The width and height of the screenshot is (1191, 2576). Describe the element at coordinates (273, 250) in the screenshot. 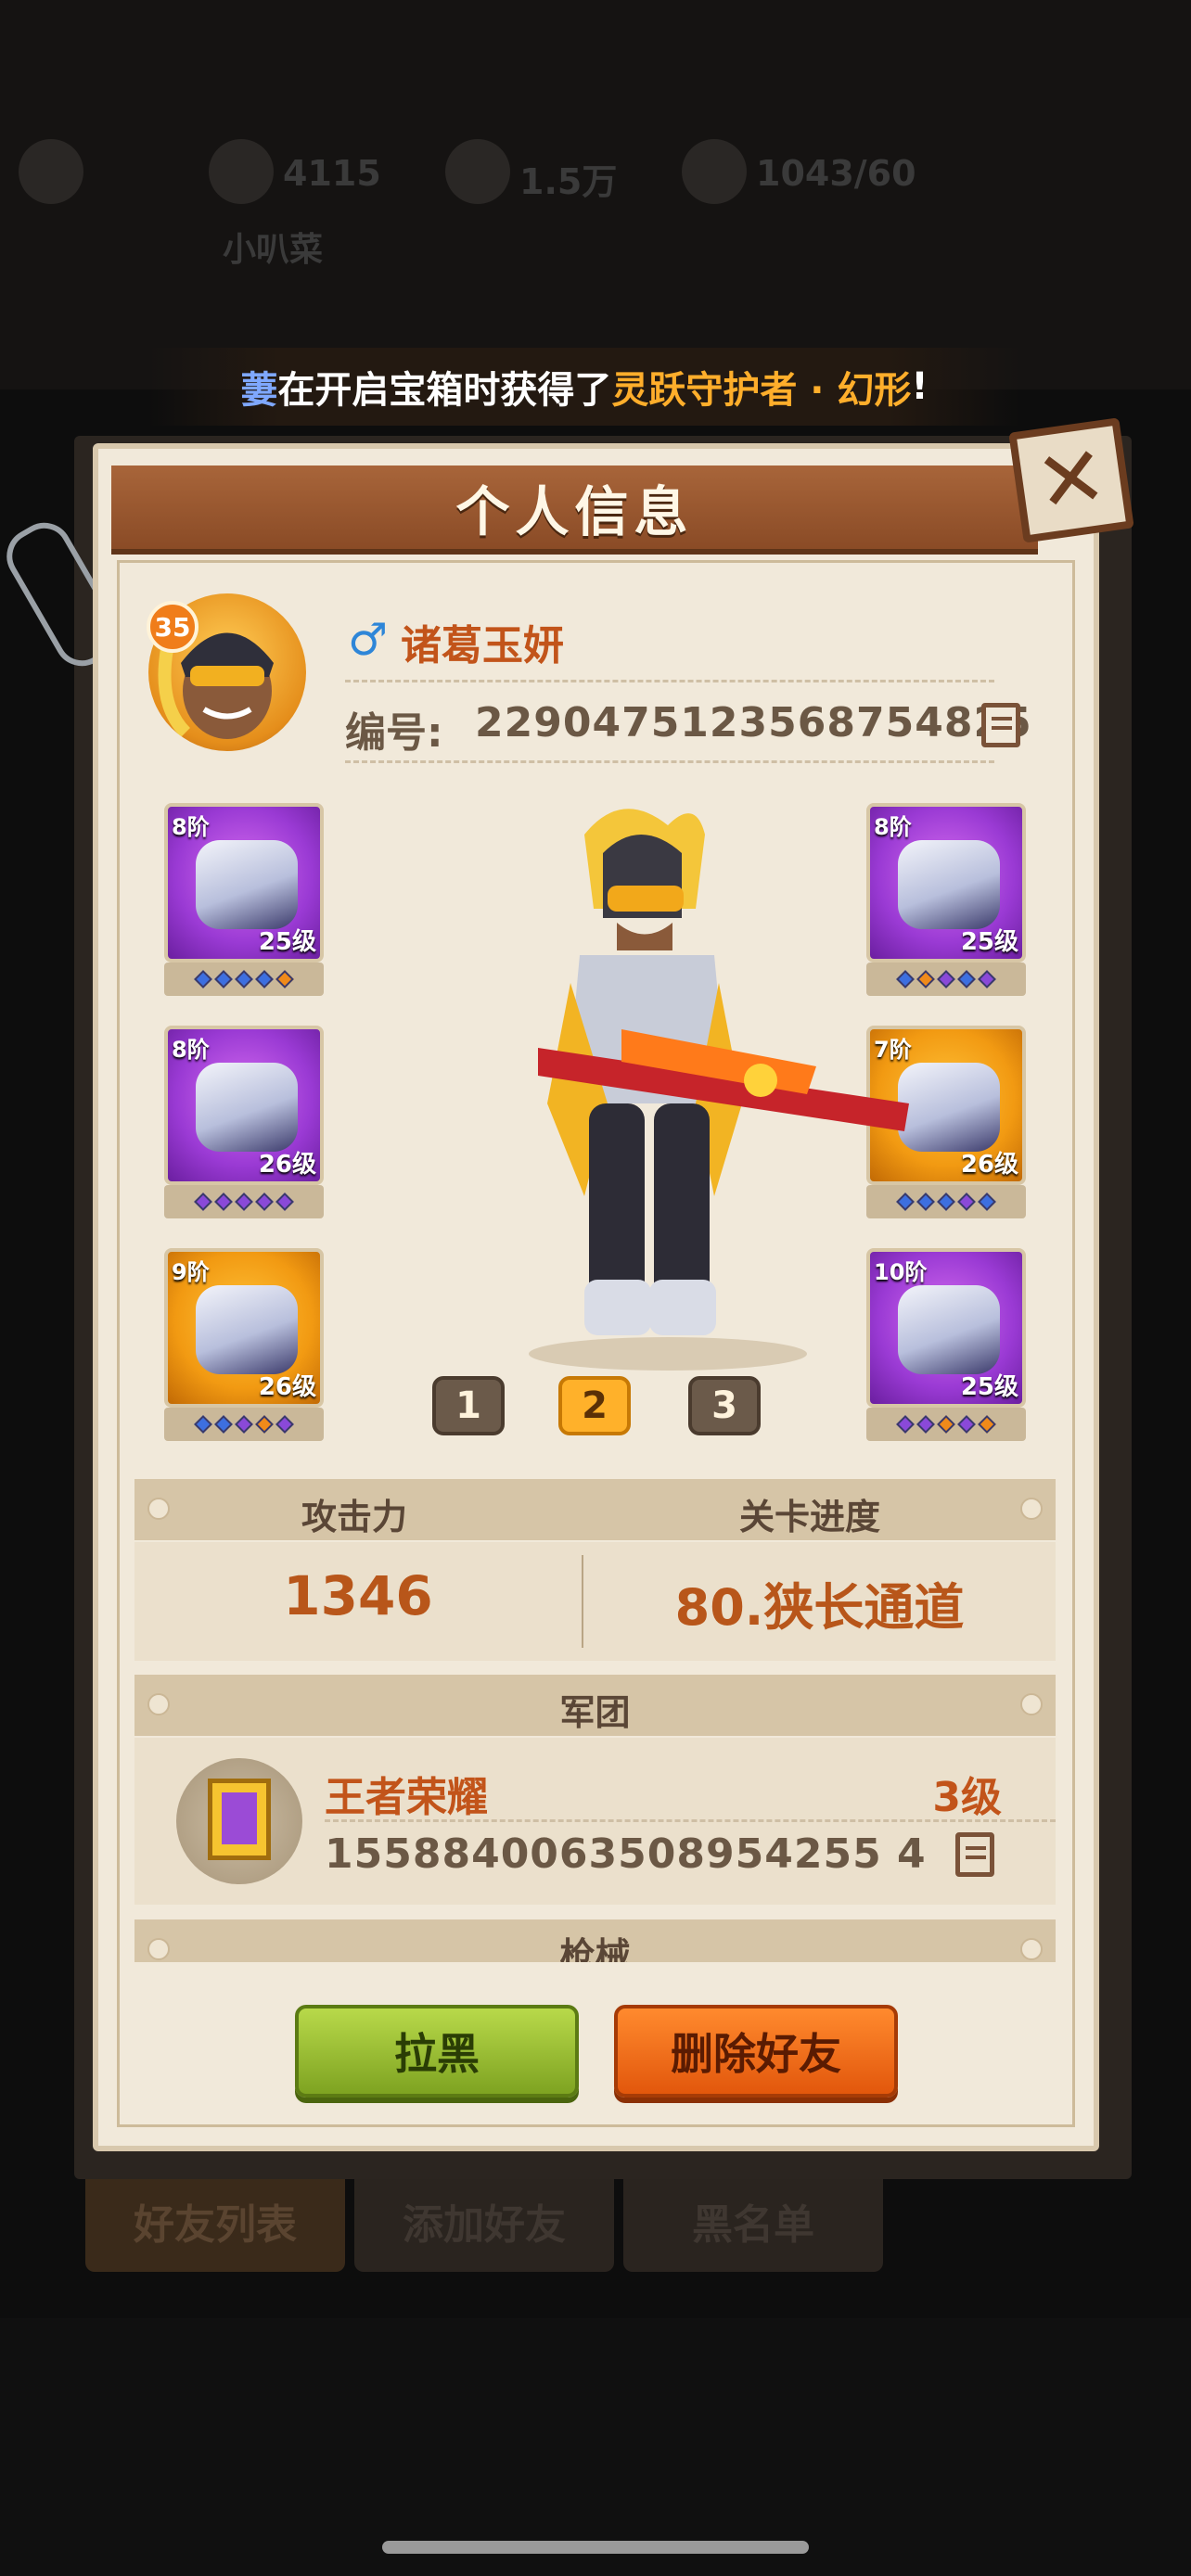

I see `bg-username: 小叭菜` at that location.